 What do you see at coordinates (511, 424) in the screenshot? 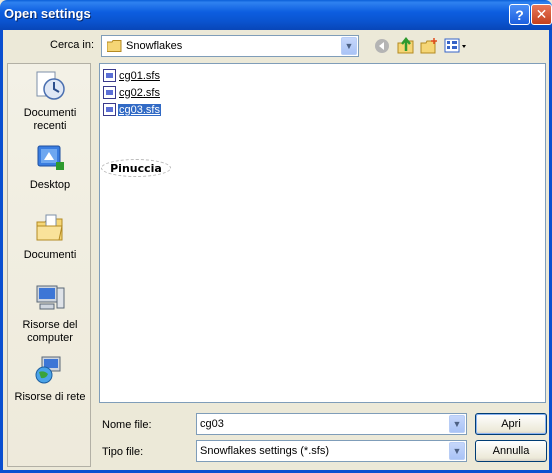
I see `open-button: Apri` at bounding box center [511, 424].